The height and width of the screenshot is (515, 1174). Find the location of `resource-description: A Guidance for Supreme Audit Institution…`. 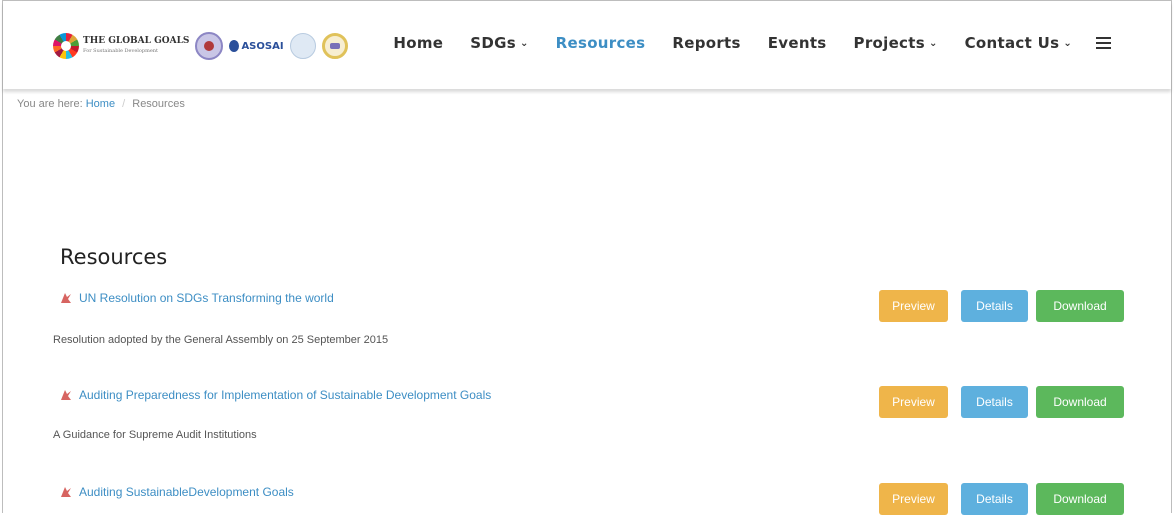

resource-description: A Guidance for Supreme Audit Institution… is located at coordinates (155, 435).